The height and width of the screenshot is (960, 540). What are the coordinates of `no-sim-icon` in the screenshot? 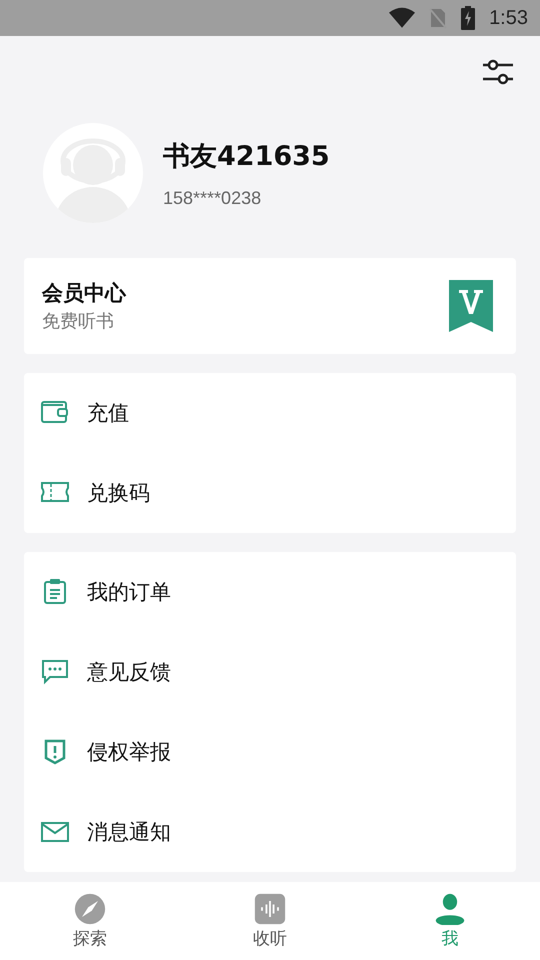 It's located at (438, 18).